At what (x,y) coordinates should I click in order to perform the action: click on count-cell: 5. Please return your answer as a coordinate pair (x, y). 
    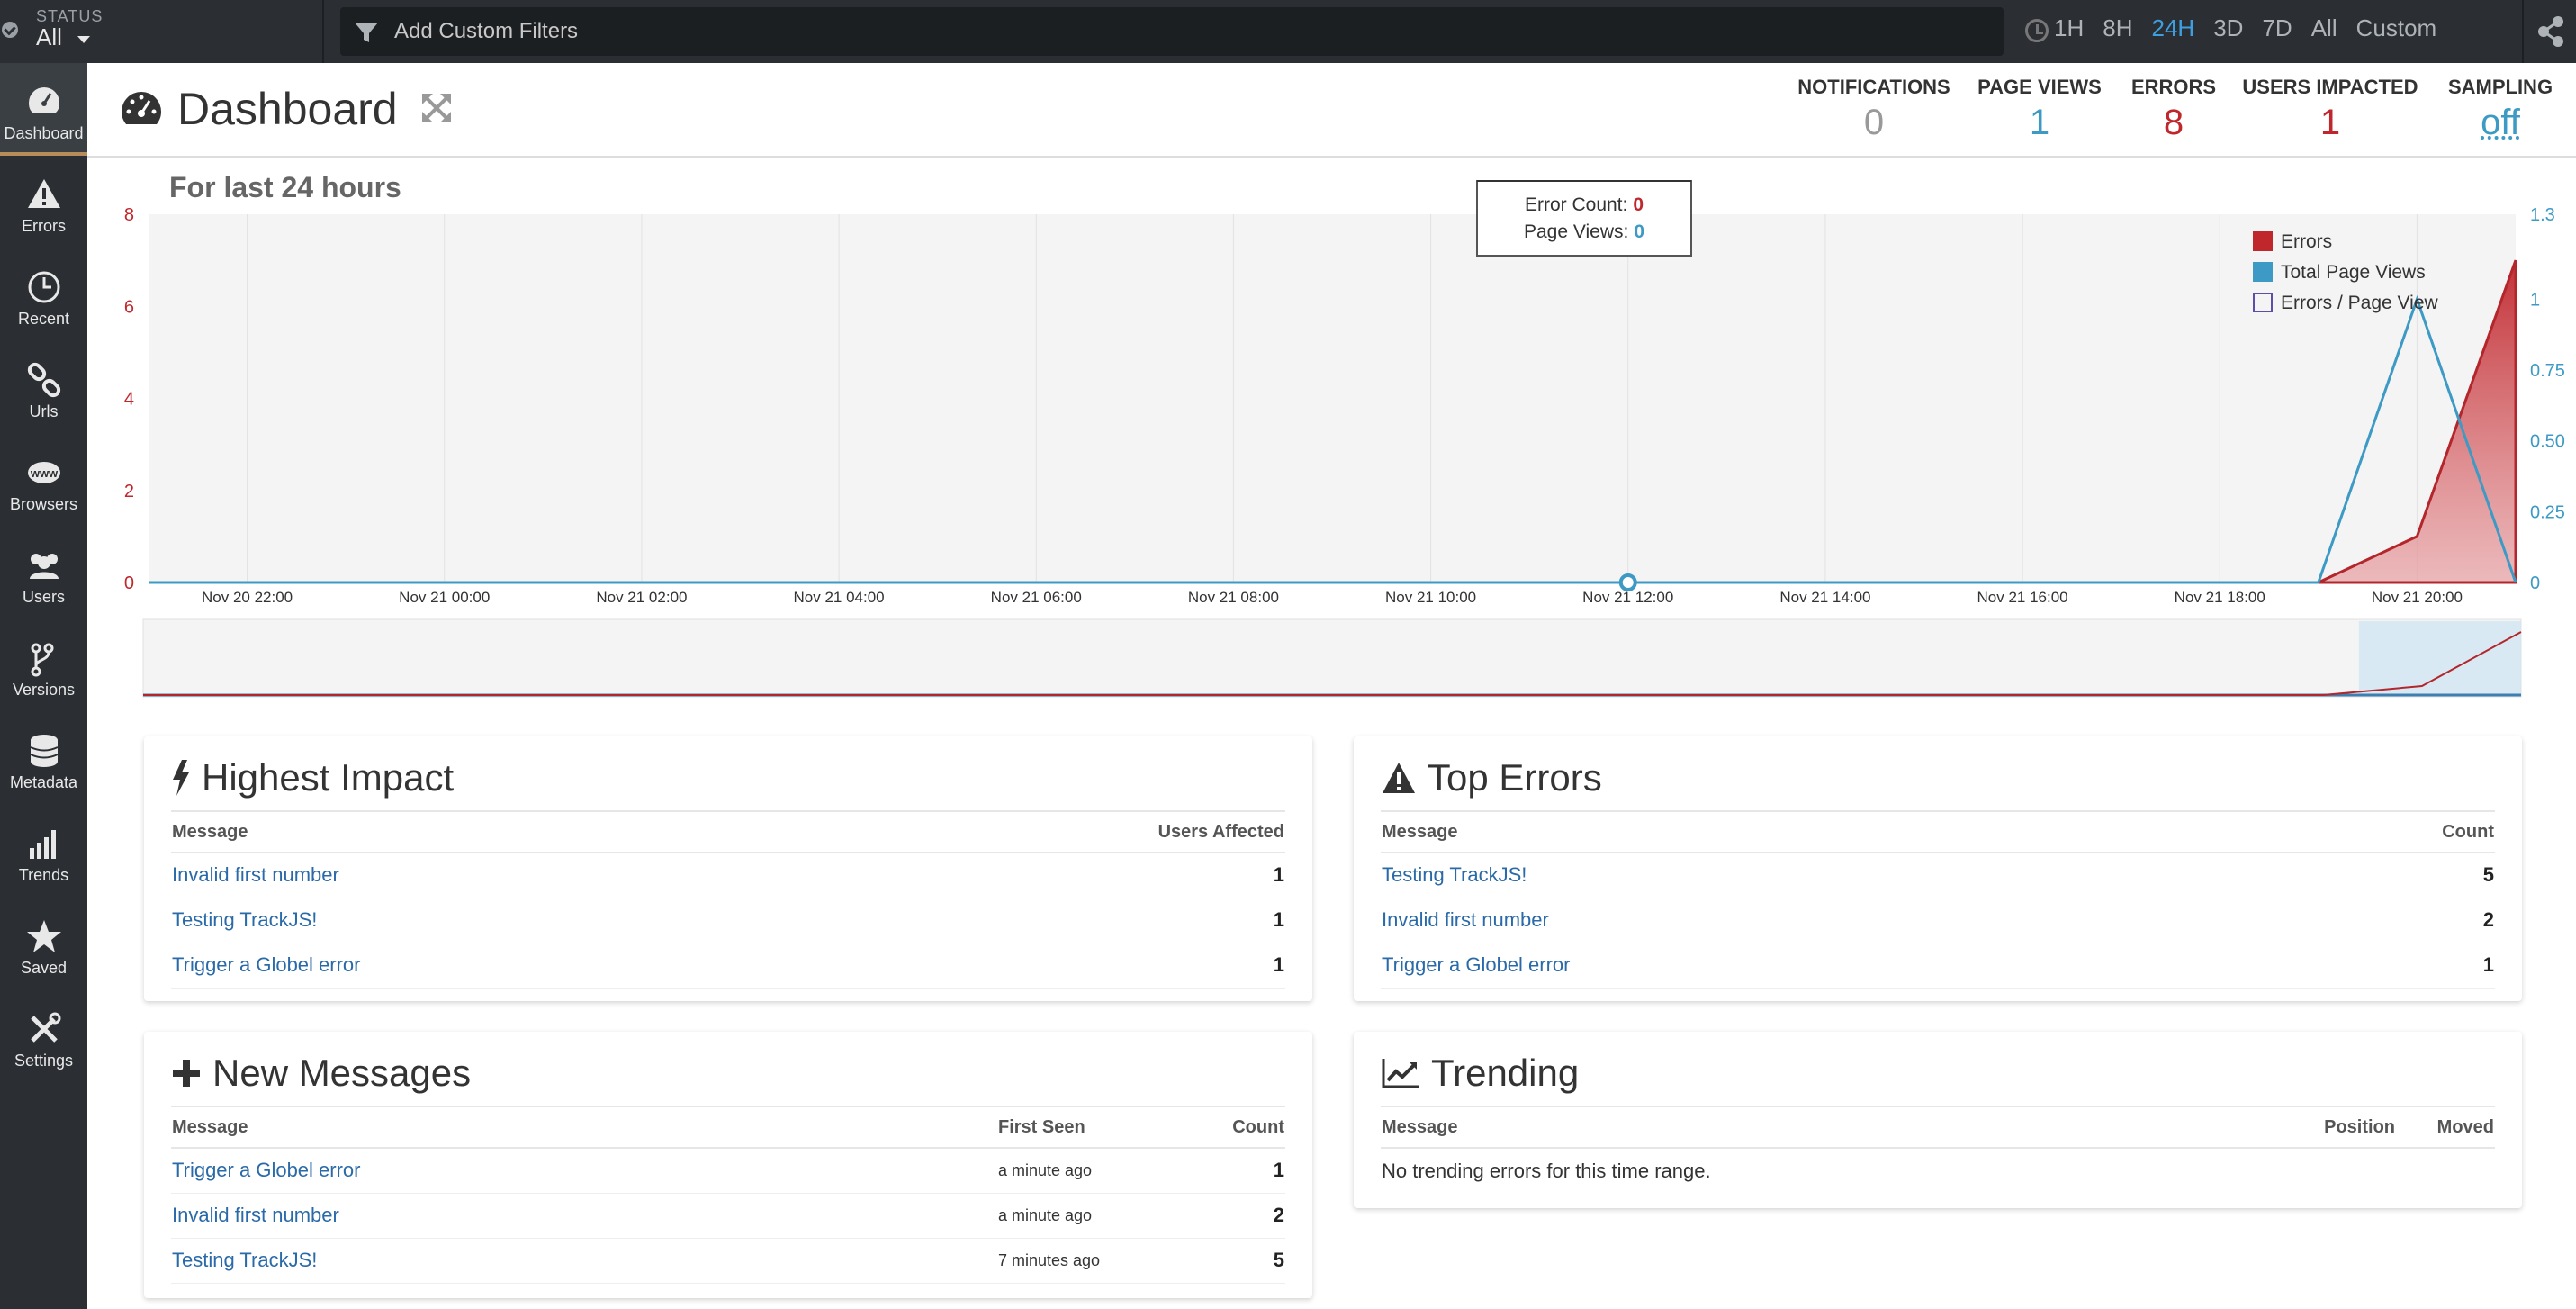
    Looking at the image, I should click on (1240, 1261).